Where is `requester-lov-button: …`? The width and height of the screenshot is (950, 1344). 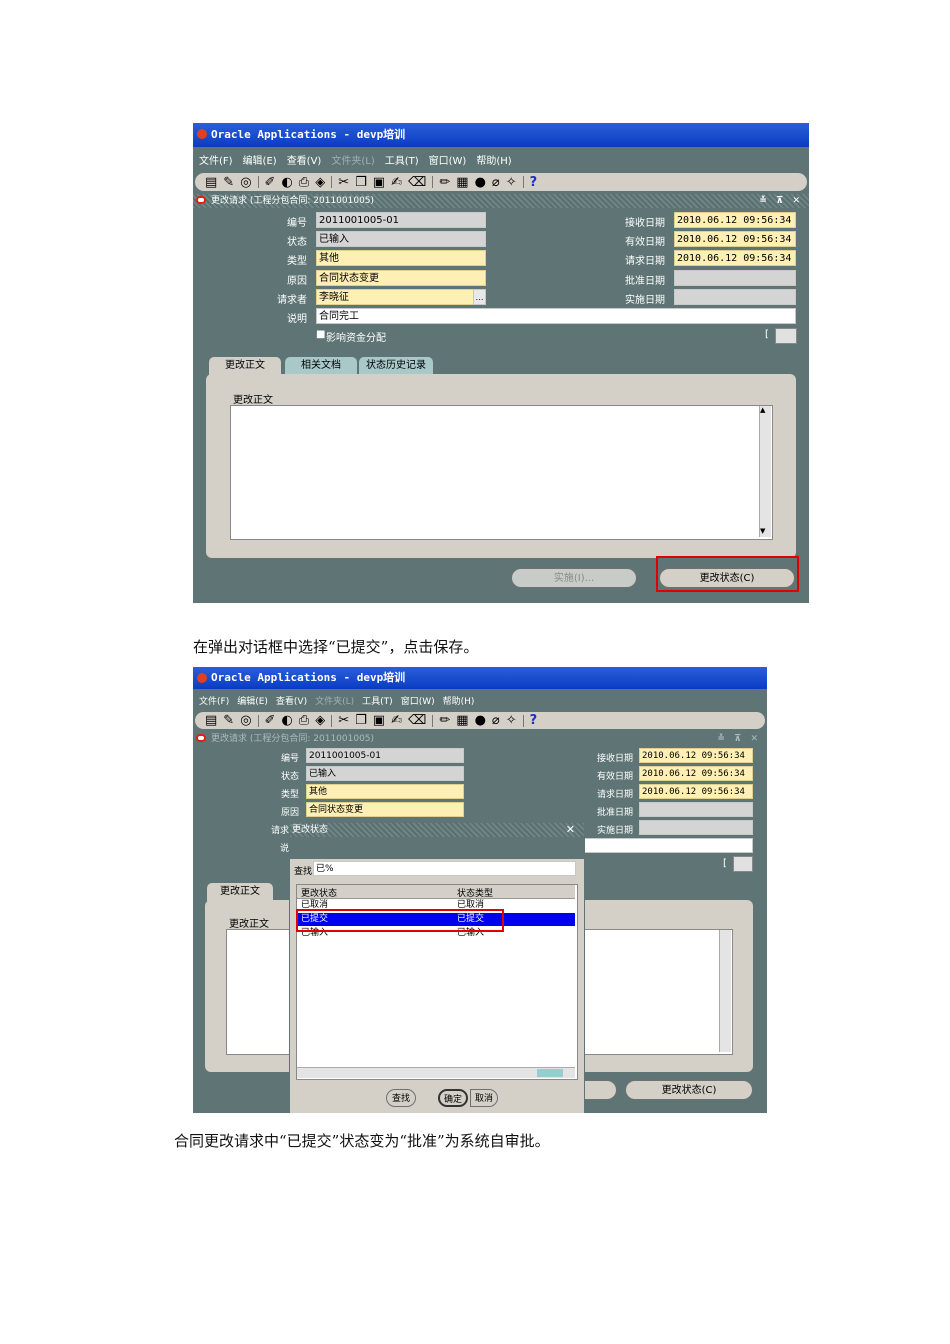
requester-lov-button: … is located at coordinates (479, 297).